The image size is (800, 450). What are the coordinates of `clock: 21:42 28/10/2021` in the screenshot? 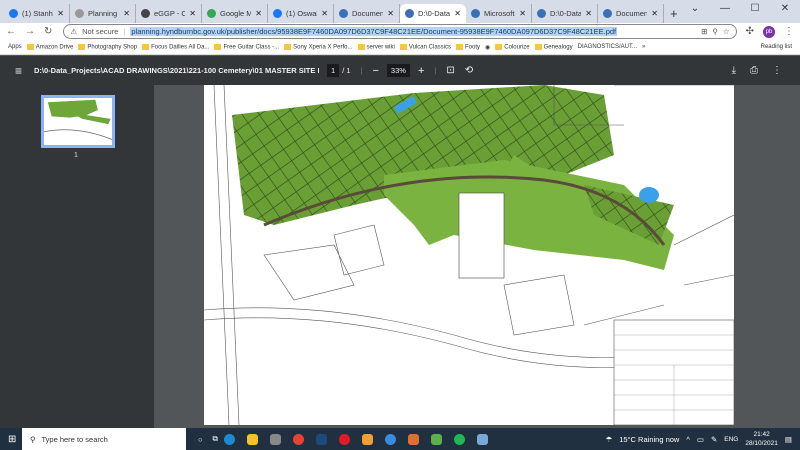 It's located at (761, 439).